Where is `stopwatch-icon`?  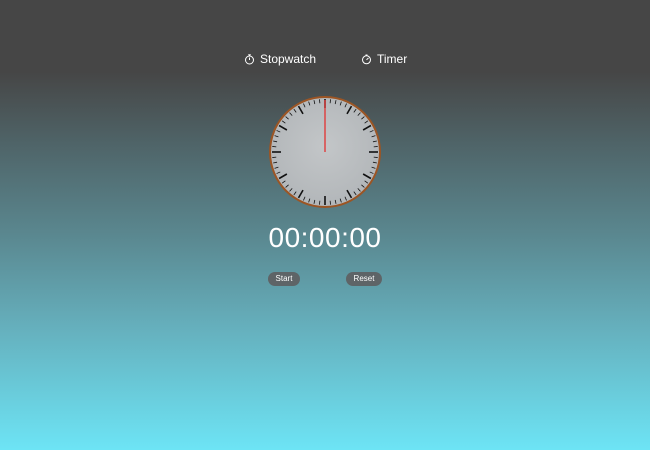 stopwatch-icon is located at coordinates (249, 59).